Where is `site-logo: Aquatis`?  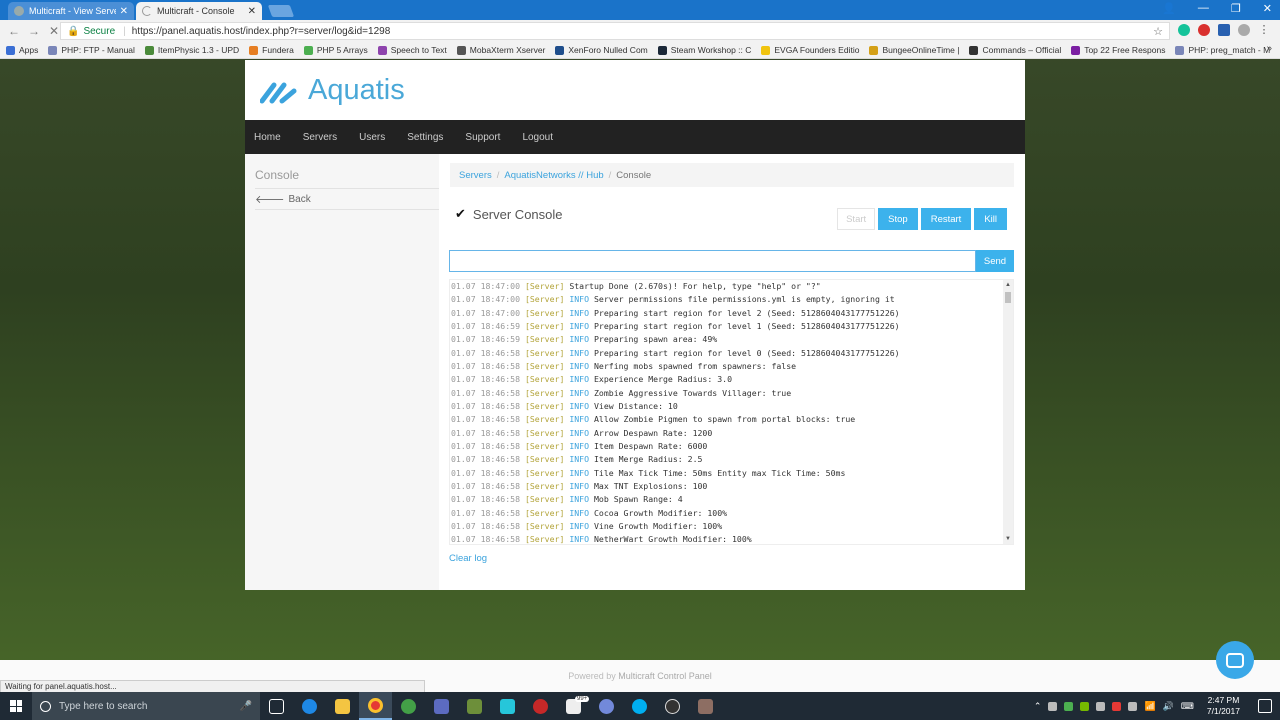
site-logo: Aquatis is located at coordinates (332, 90).